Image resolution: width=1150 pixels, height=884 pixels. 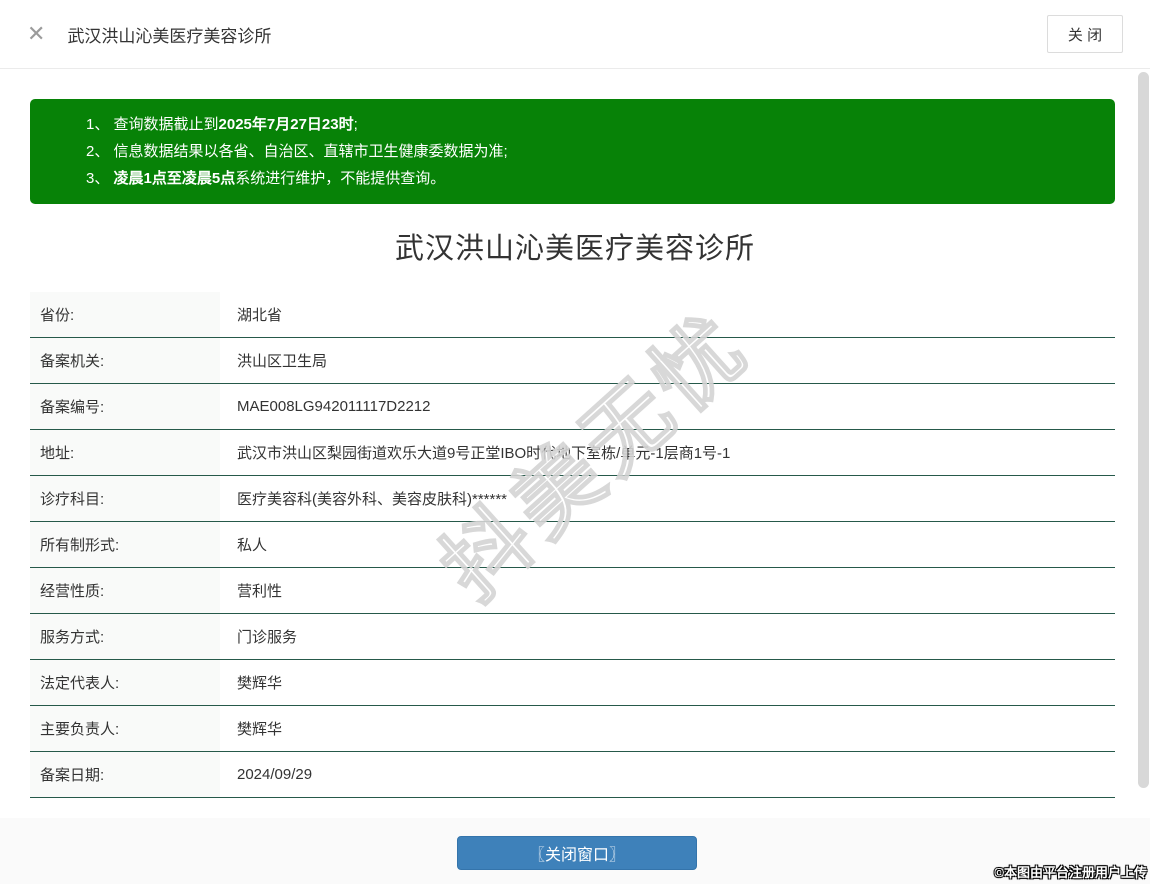 I want to click on window-title: 武汉洪山沁美医疗美容诊所, so click(x=169, y=36).